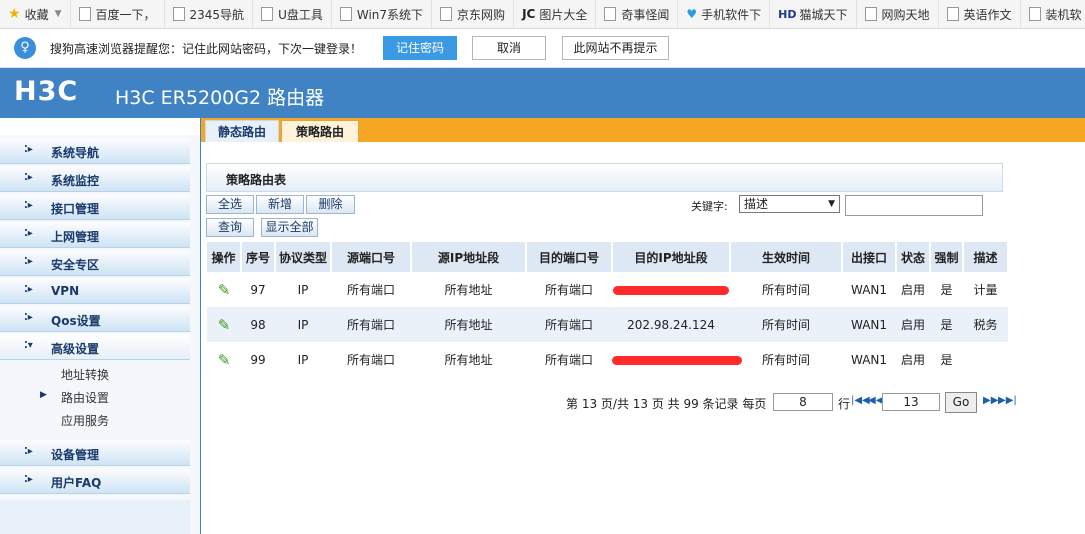 The height and width of the screenshot is (534, 1085). Describe the element at coordinates (473, 14) in the screenshot. I see `bookmark-item: 京东网购` at that location.